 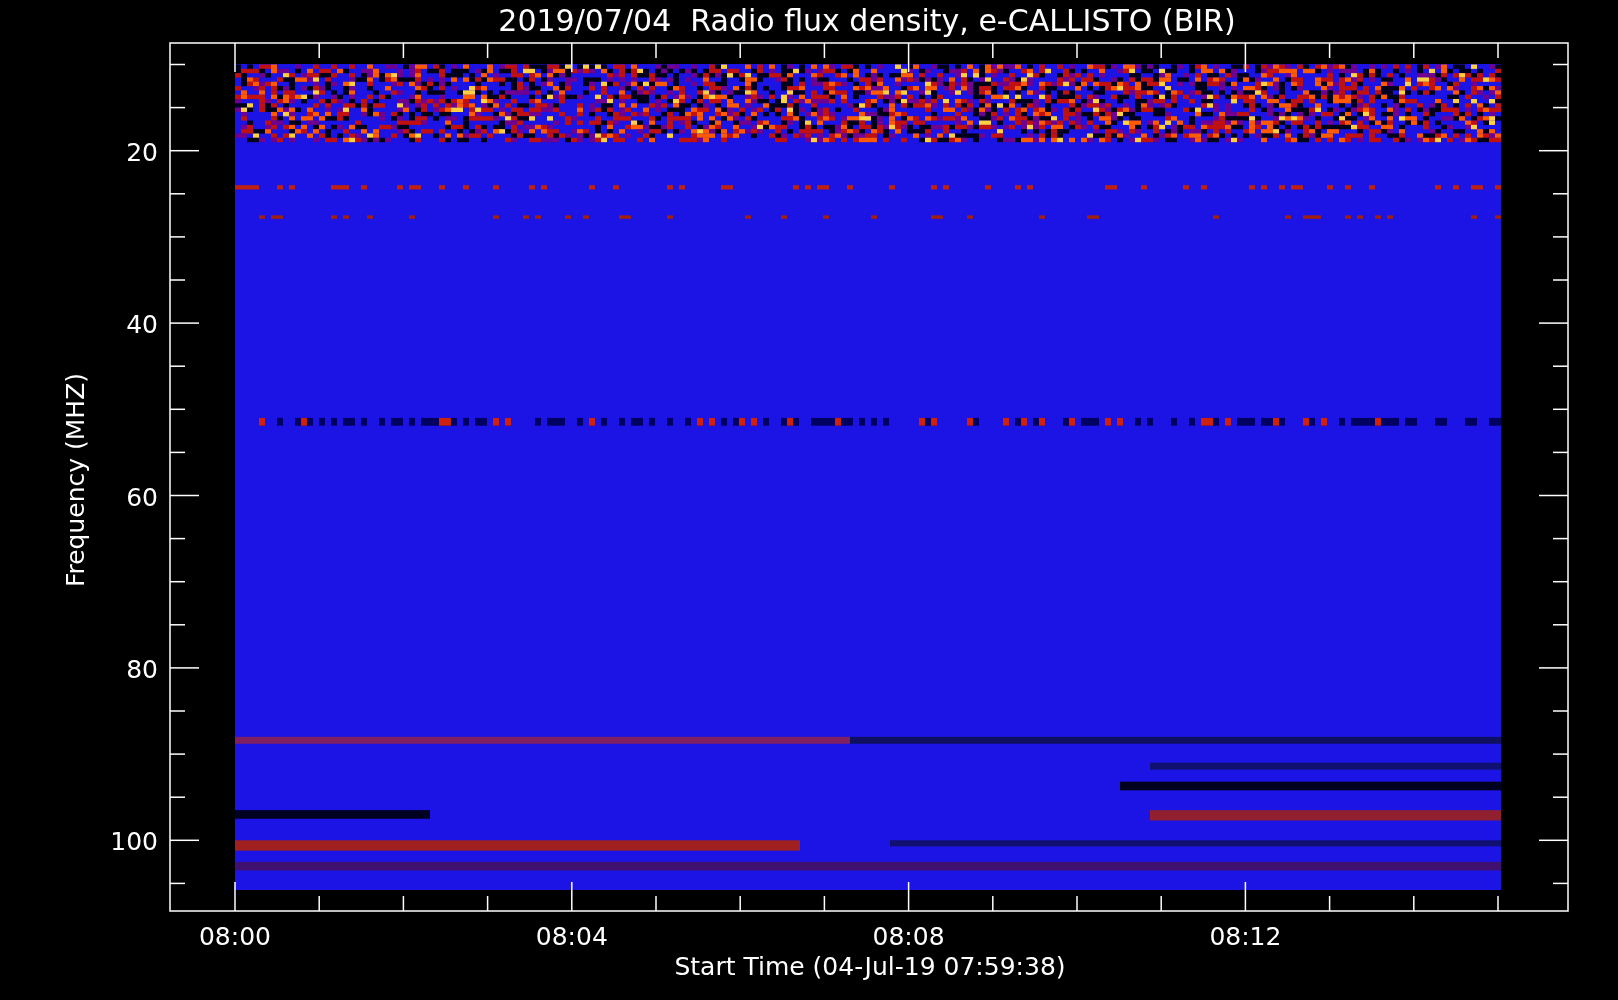 I want to click on tick-label: 08:04, so click(x=571, y=936).